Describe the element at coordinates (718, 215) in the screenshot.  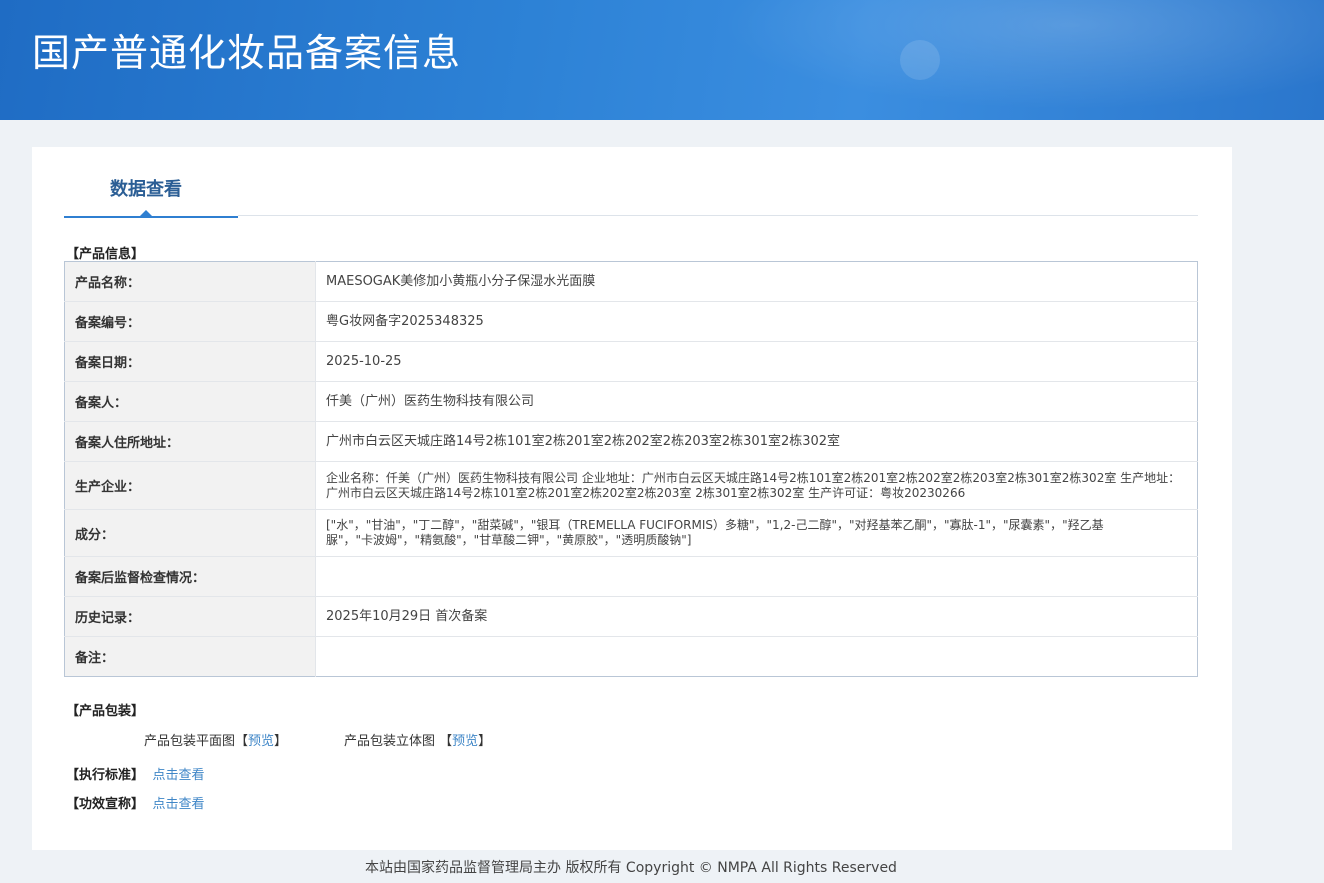
I see `tab-divider` at that location.